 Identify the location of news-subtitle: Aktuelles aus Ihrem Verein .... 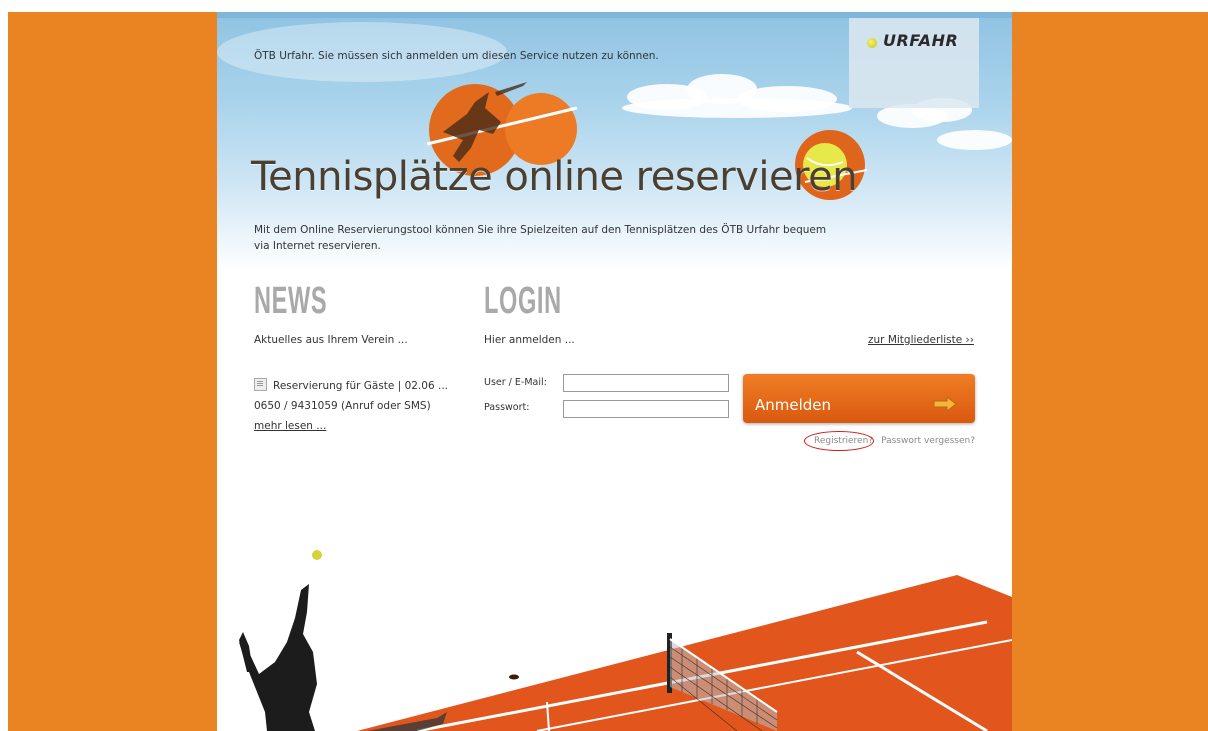
(331, 340).